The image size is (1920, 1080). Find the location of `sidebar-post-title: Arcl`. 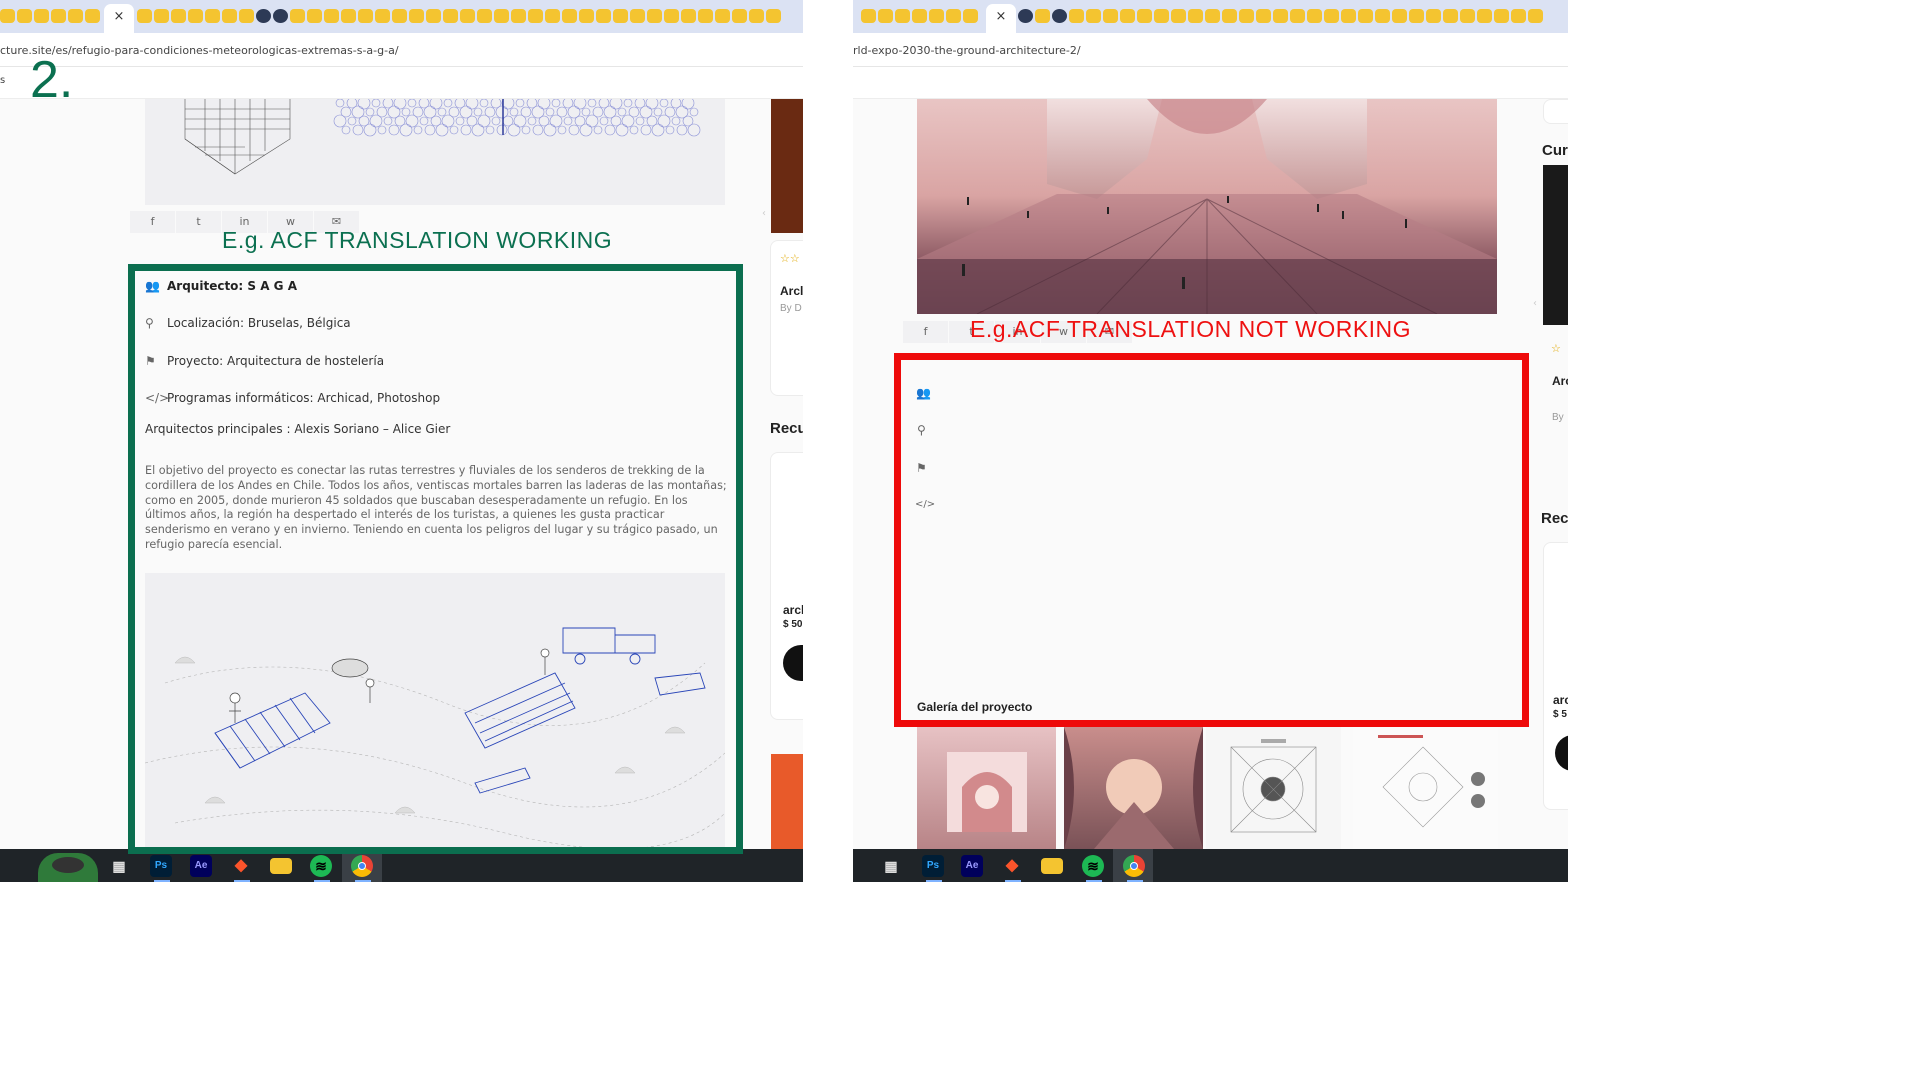

sidebar-post-title: Arcl is located at coordinates (791, 291).